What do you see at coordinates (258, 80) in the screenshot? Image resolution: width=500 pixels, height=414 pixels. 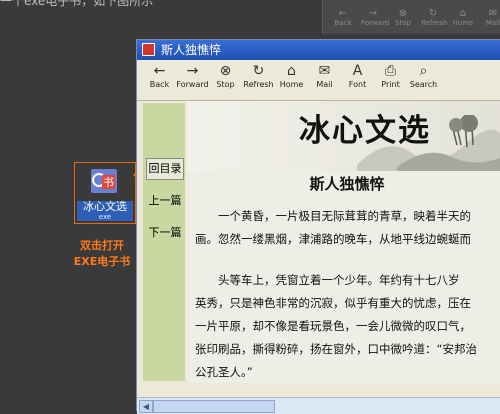 I see `refresh-button: ↻ Refresh` at bounding box center [258, 80].